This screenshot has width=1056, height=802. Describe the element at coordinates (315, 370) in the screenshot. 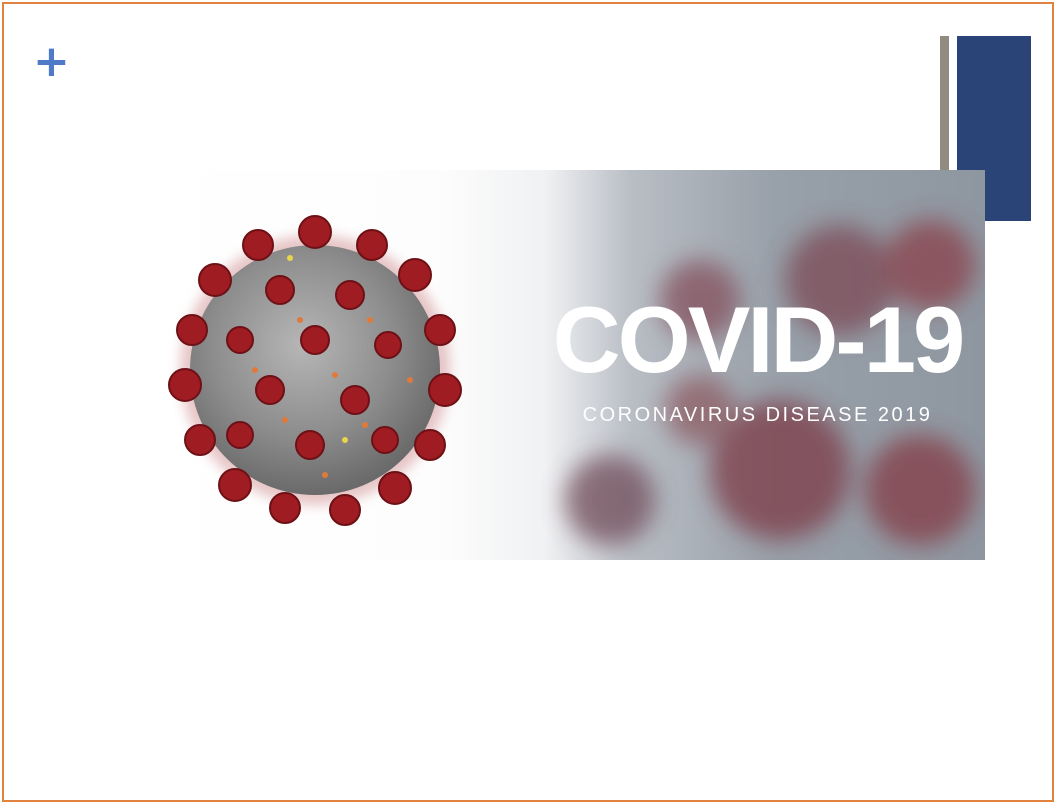

I see `virus-illustration` at that location.